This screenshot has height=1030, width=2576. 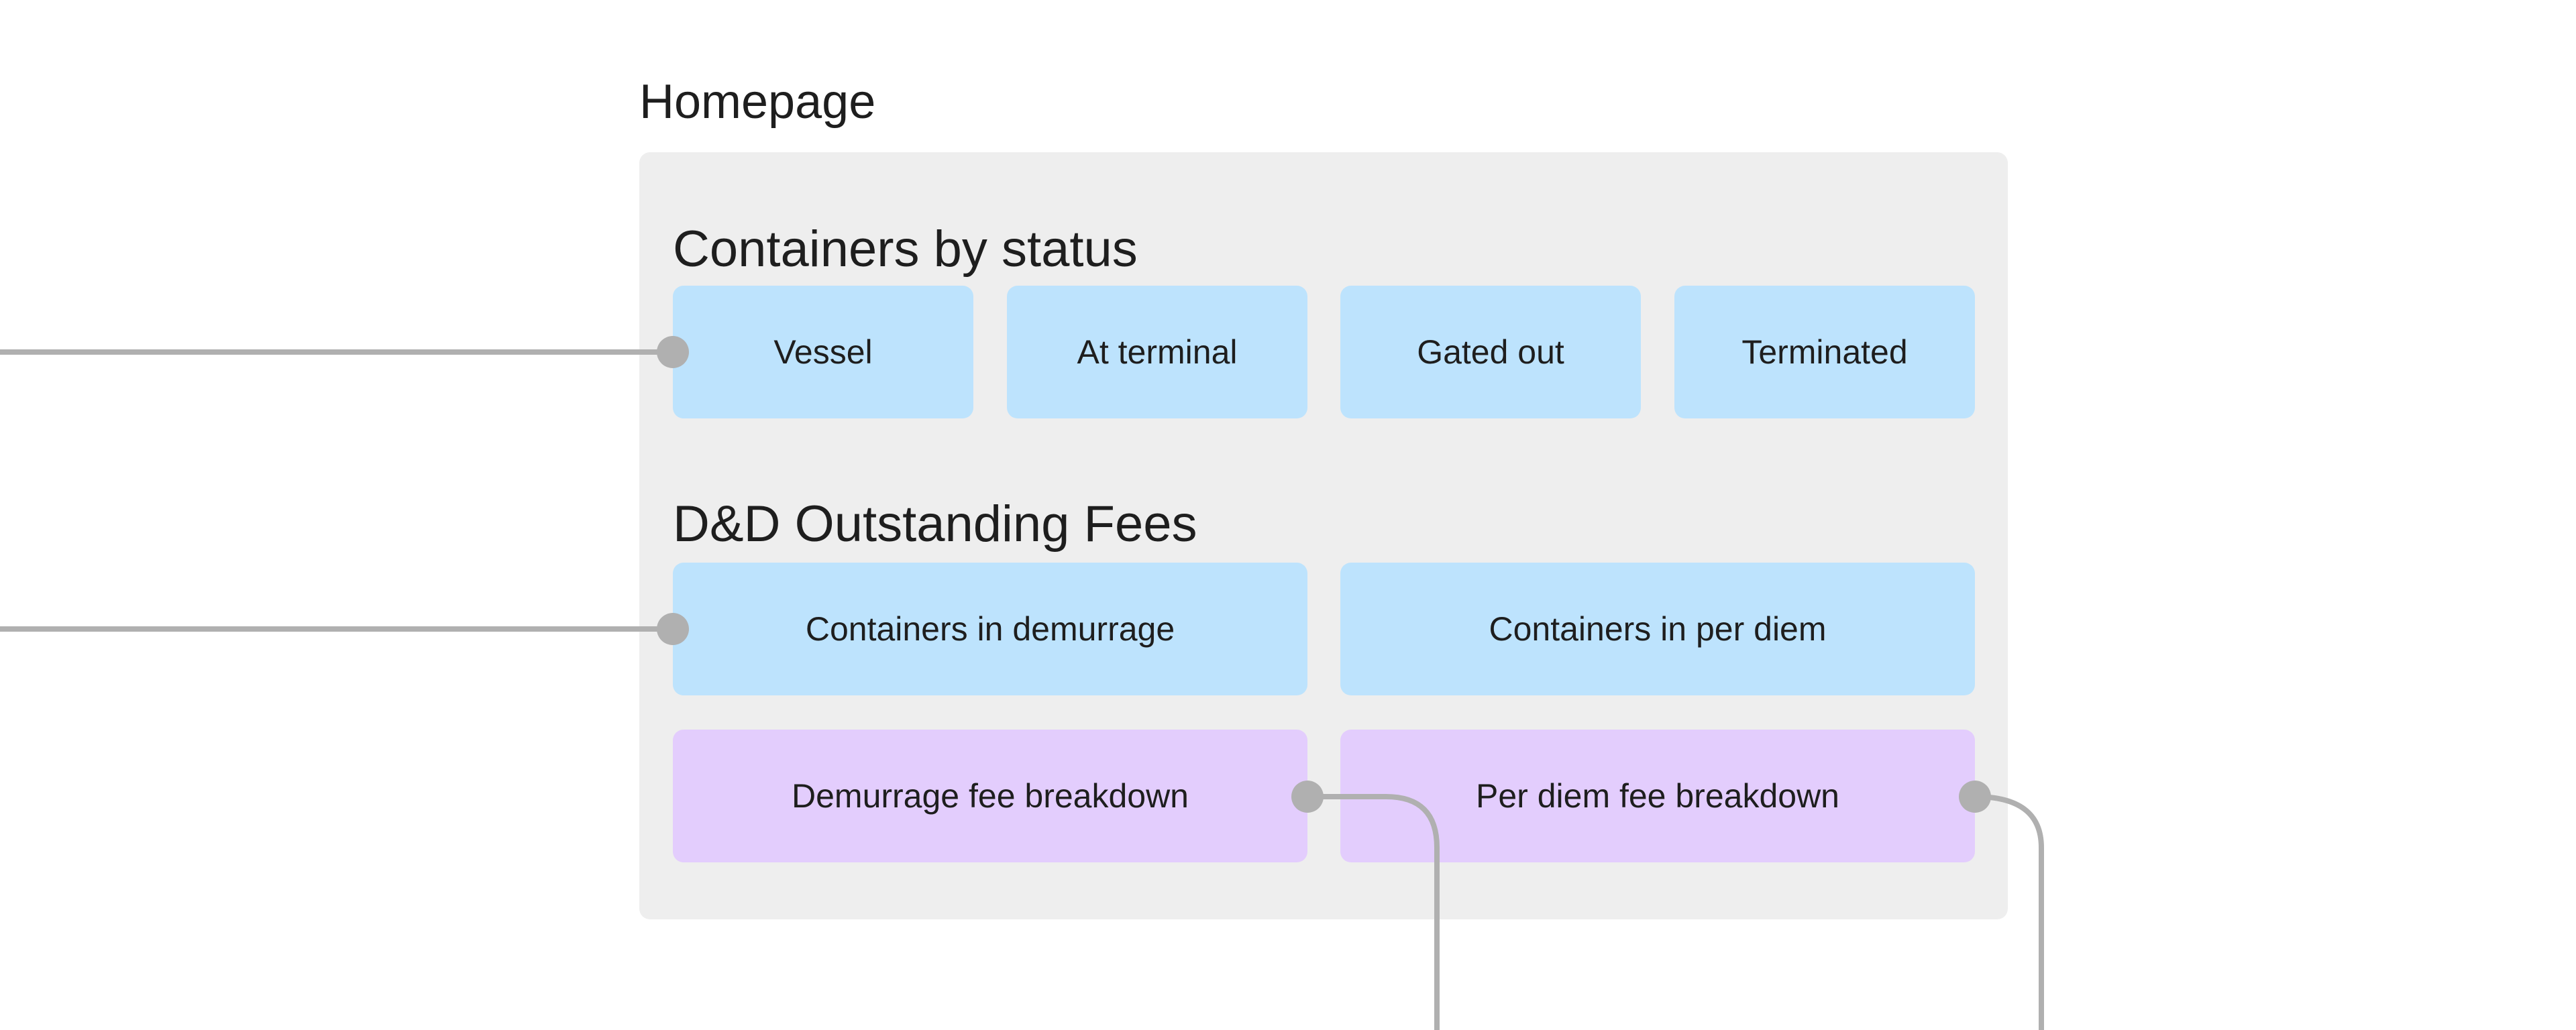 What do you see at coordinates (757, 102) in the screenshot?
I see `page-title: Homepage` at bounding box center [757, 102].